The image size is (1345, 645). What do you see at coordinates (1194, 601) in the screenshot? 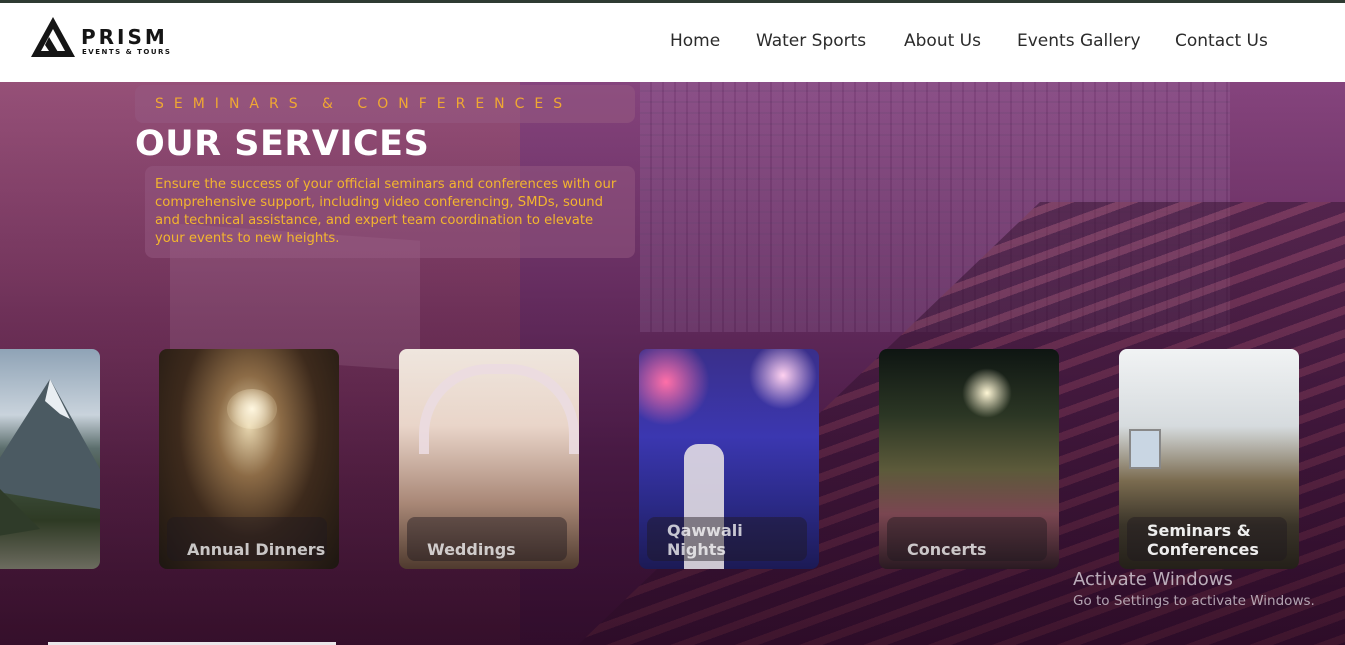
I see `activate-windows-subtitle: Go to Settings to activate Windows.` at bounding box center [1194, 601].